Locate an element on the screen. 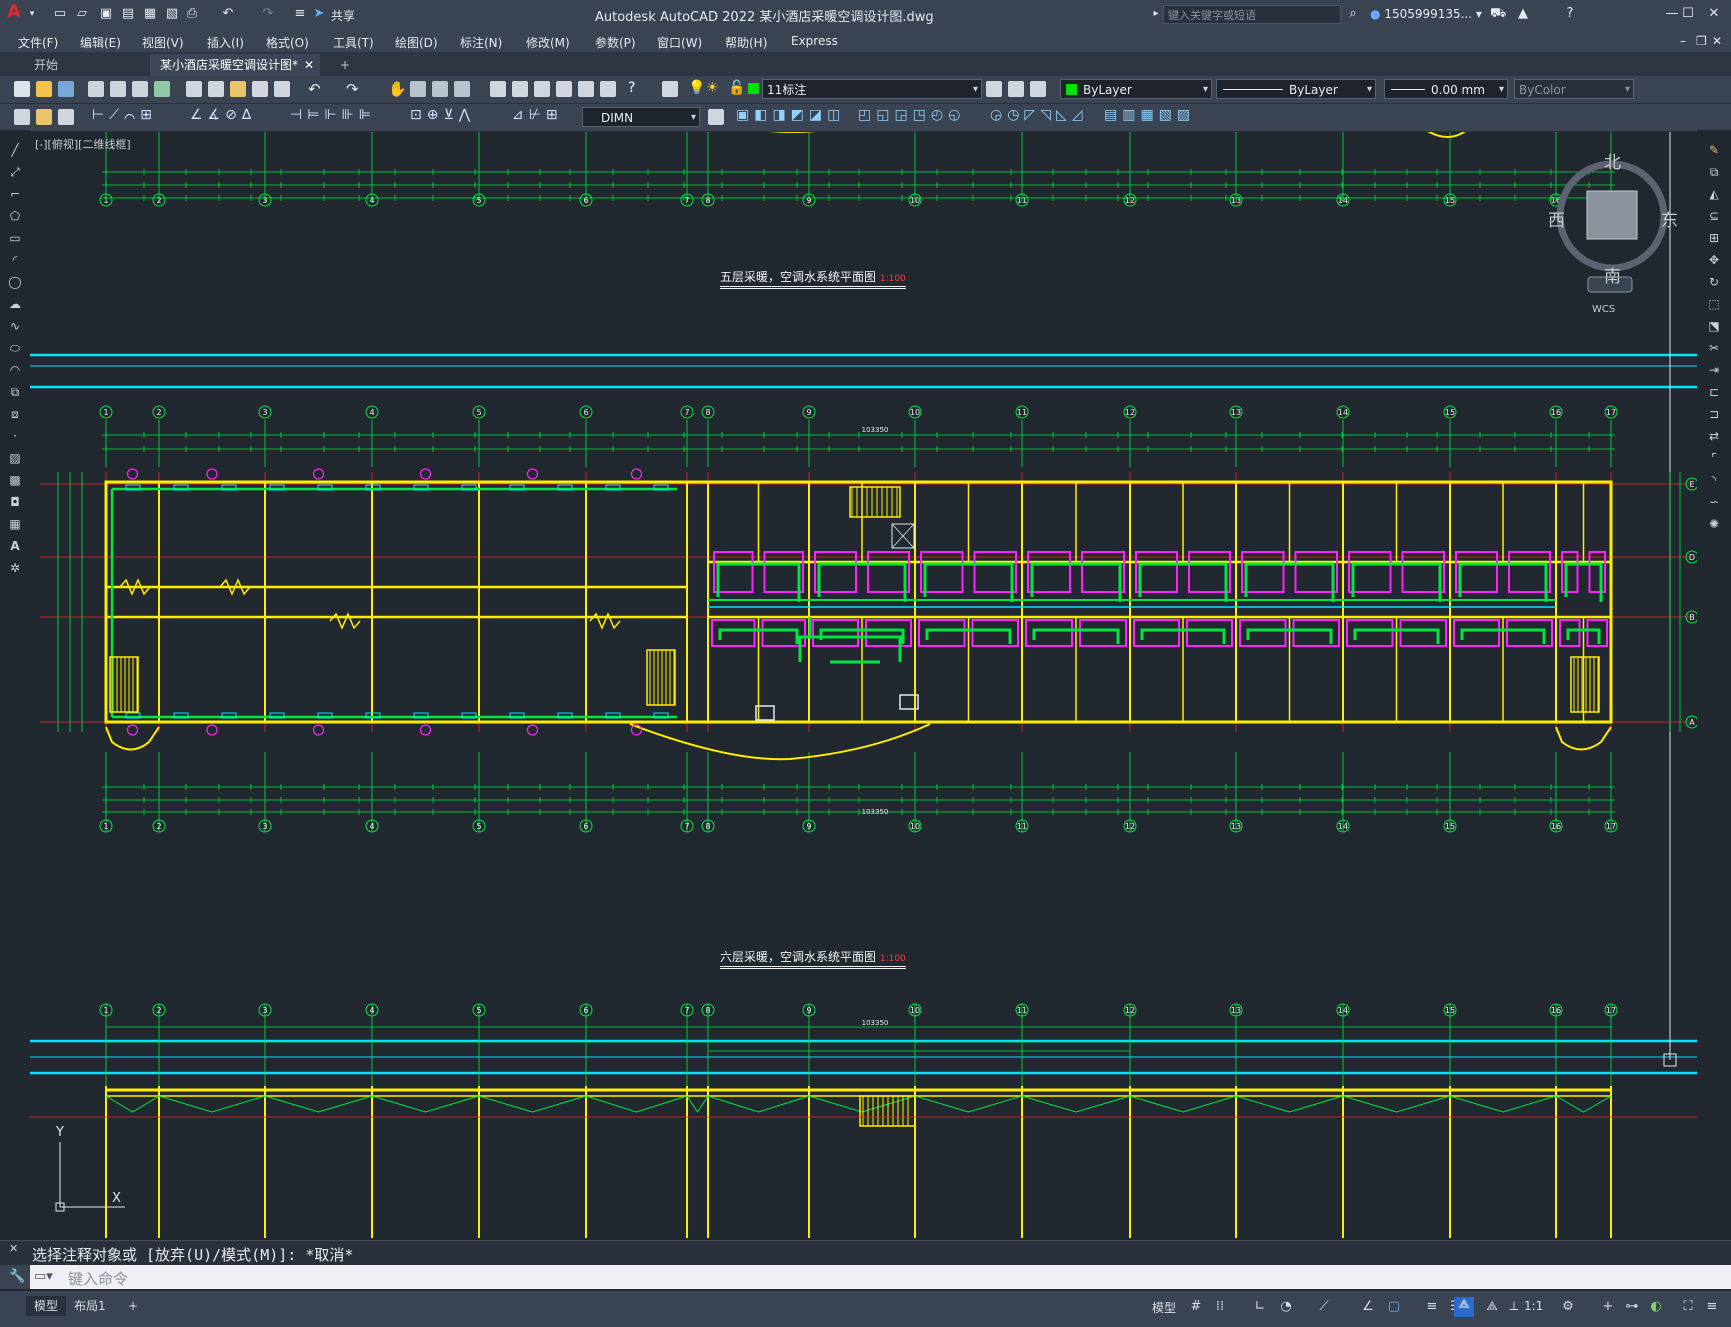  explode-icon: ✺ is located at coordinates (1714, 524).